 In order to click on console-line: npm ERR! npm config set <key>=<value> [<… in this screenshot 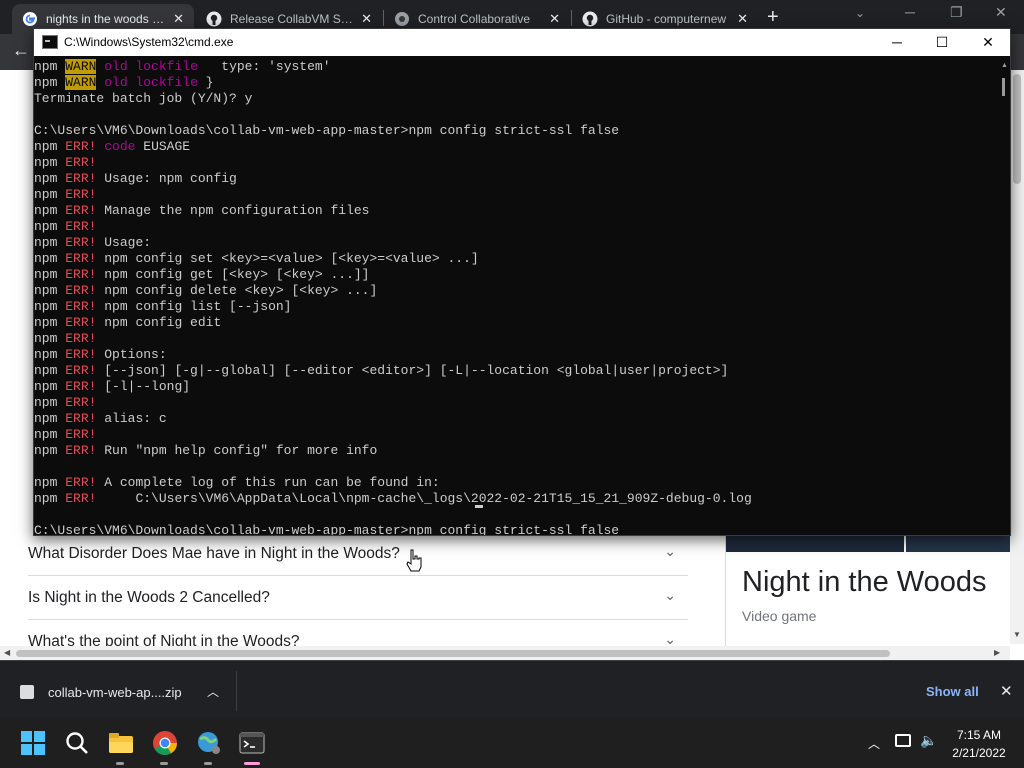, I will do `click(517, 259)`.